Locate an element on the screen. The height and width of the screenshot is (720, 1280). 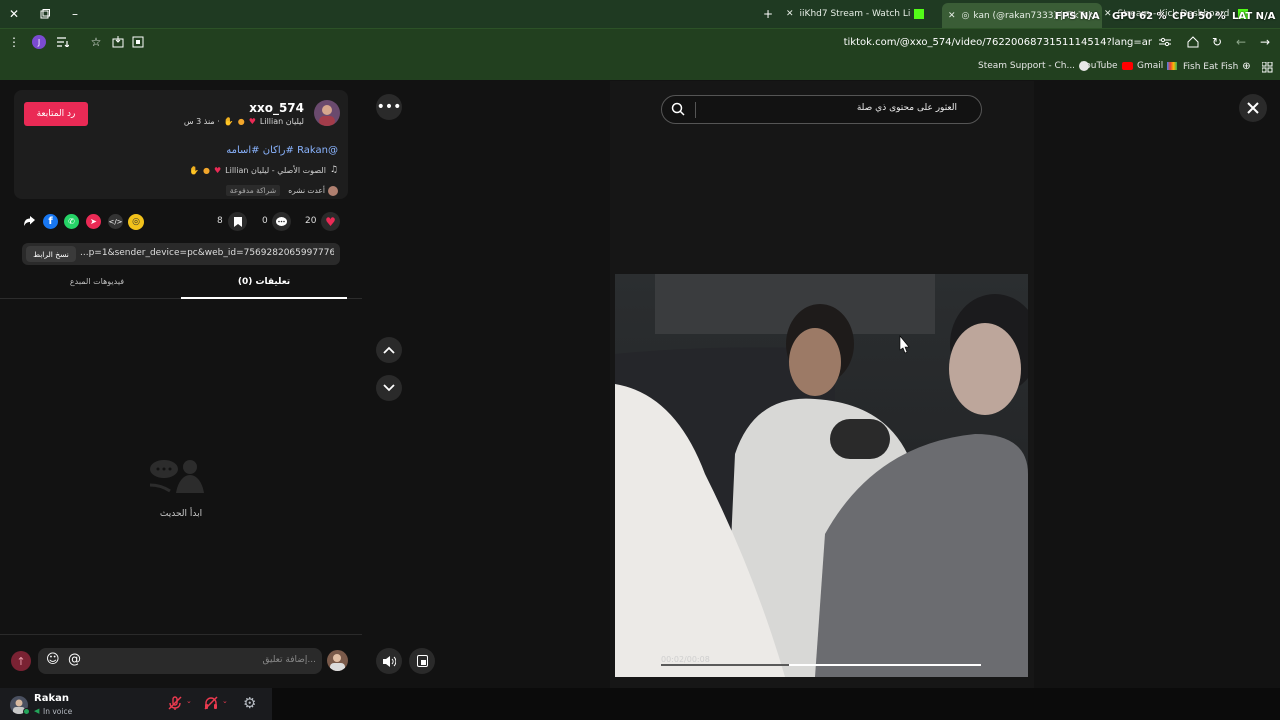
save-button is located at coordinates (237, 221).